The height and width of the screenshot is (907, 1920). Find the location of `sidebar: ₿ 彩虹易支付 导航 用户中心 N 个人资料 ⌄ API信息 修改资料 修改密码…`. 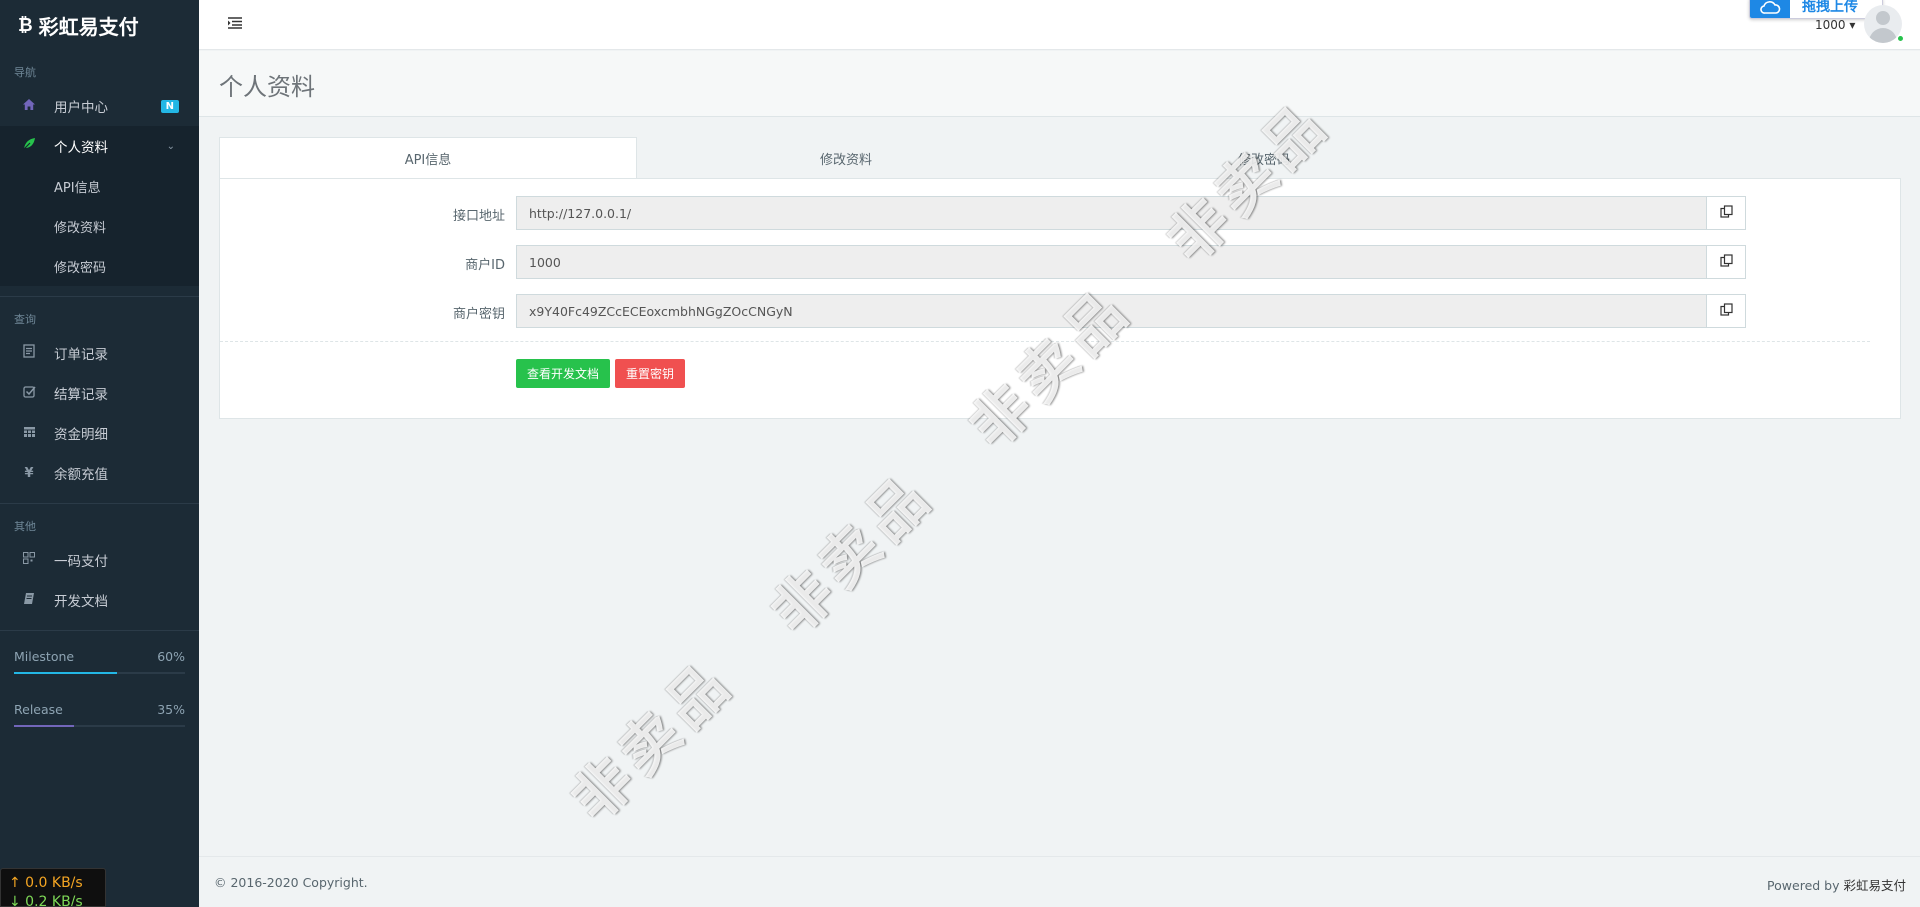

sidebar: ₿ 彩虹易支付 导航 用户中心 N 个人资料 ⌄ API信息 修改资料 修改密码… is located at coordinates (99, 453).